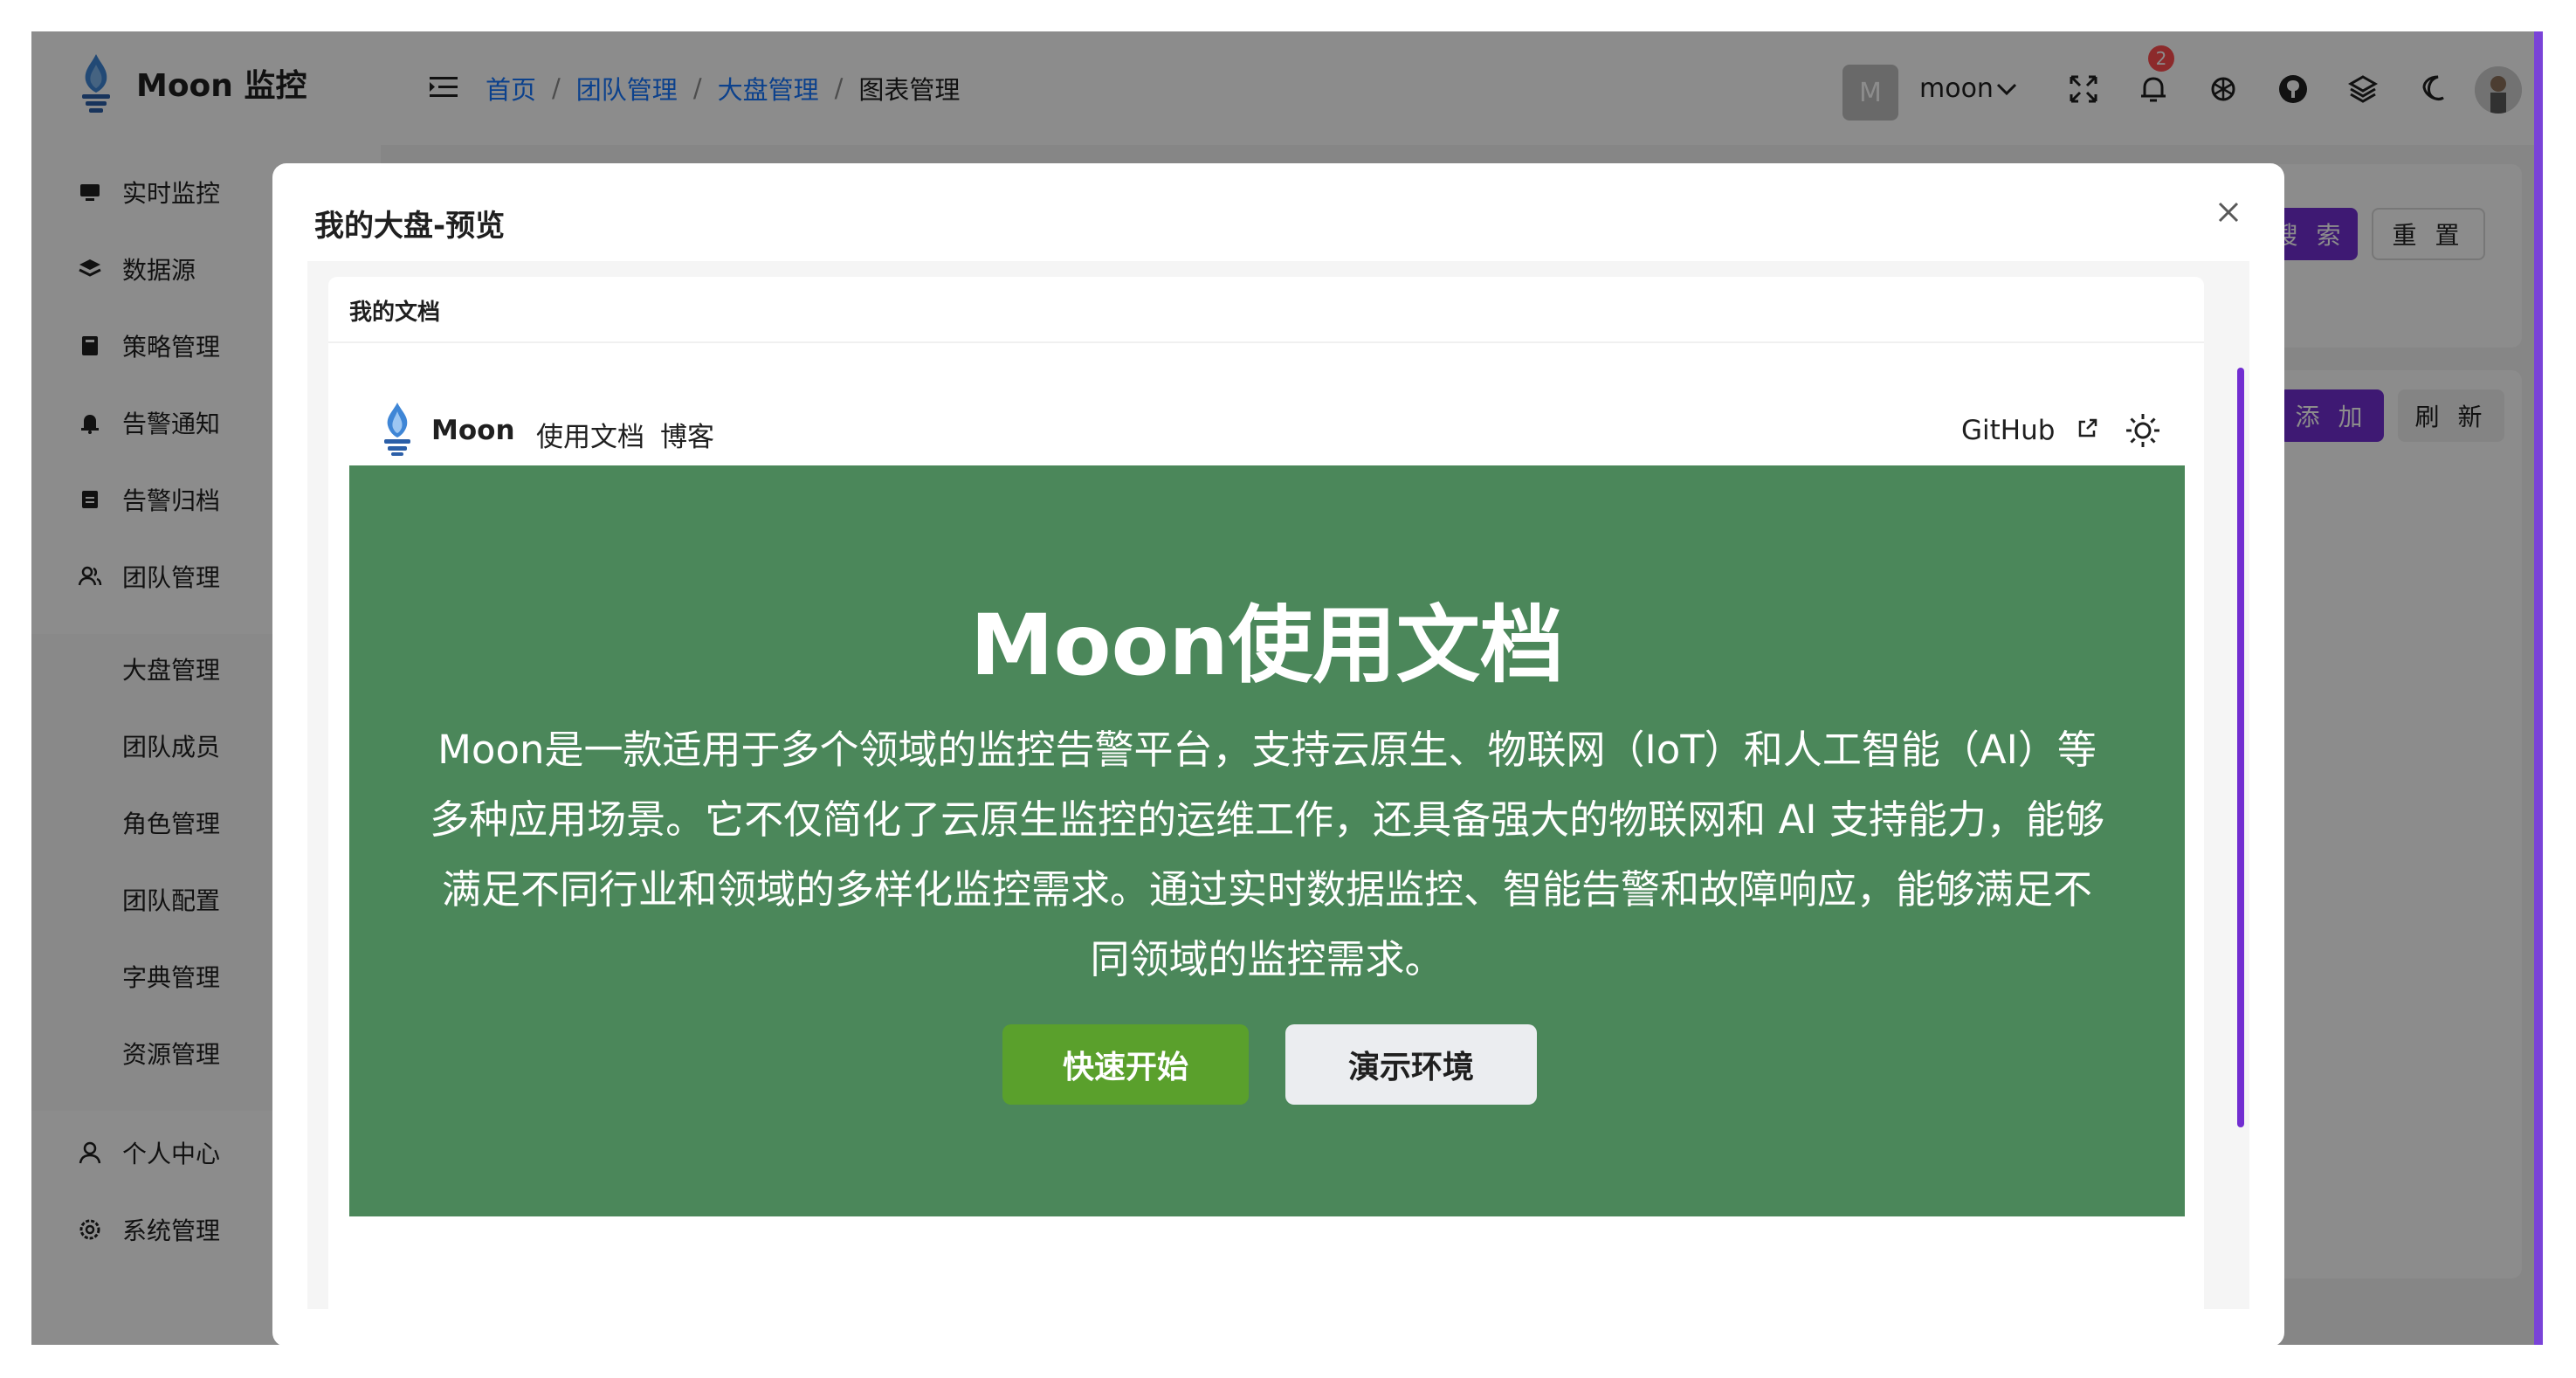  Describe the element at coordinates (473, 431) in the screenshot. I see `doc-brand: Moon` at that location.